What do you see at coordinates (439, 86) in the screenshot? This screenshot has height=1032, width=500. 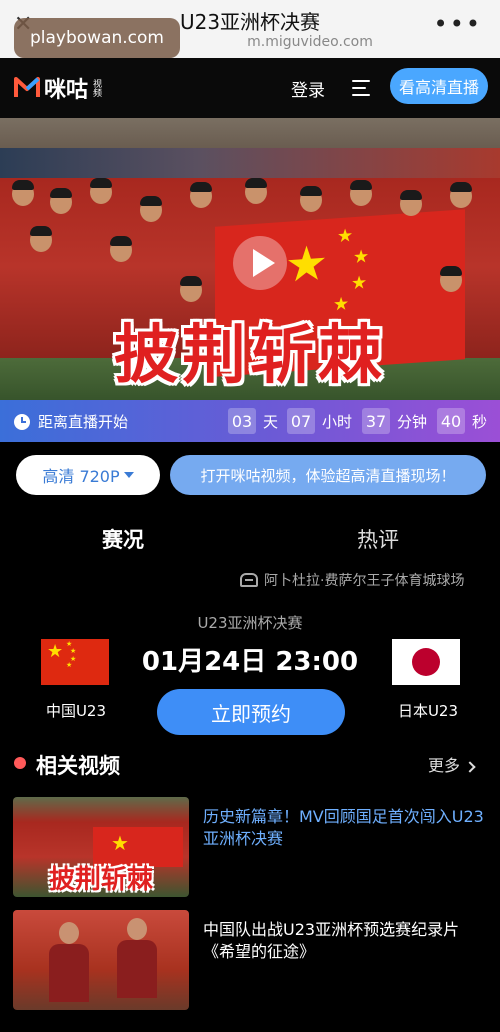 I see `hd-live-button: 看高清直播` at bounding box center [439, 86].